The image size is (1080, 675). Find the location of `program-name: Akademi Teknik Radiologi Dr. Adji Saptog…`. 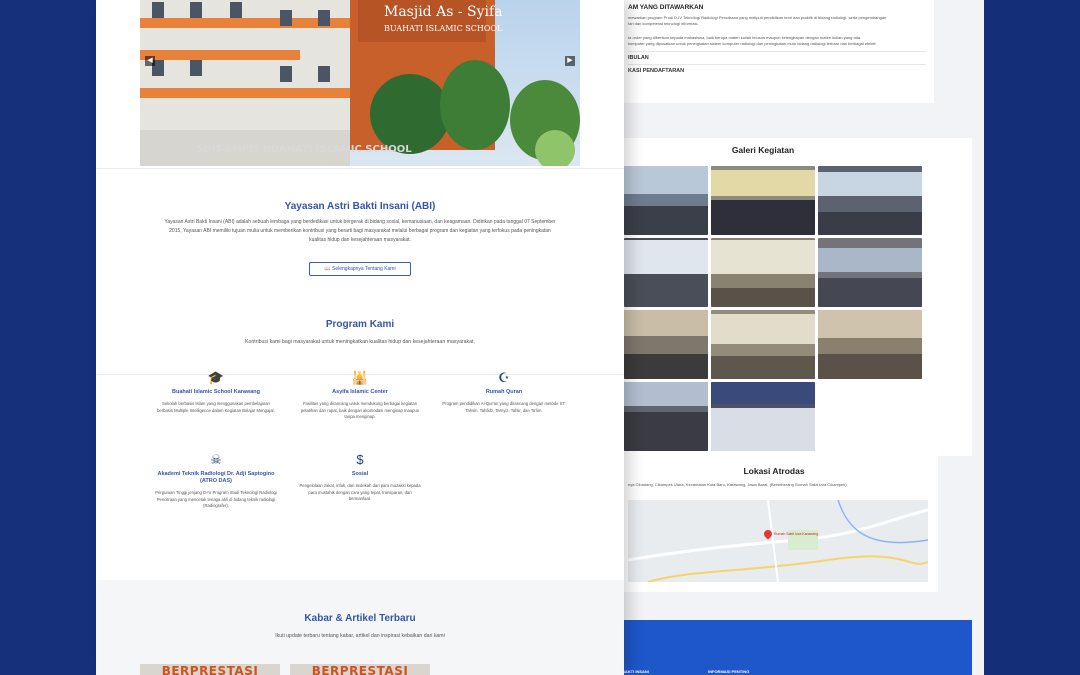

program-name: Akademi Teknik Radiologi Dr. Adji Saptog… is located at coordinates (216, 477).